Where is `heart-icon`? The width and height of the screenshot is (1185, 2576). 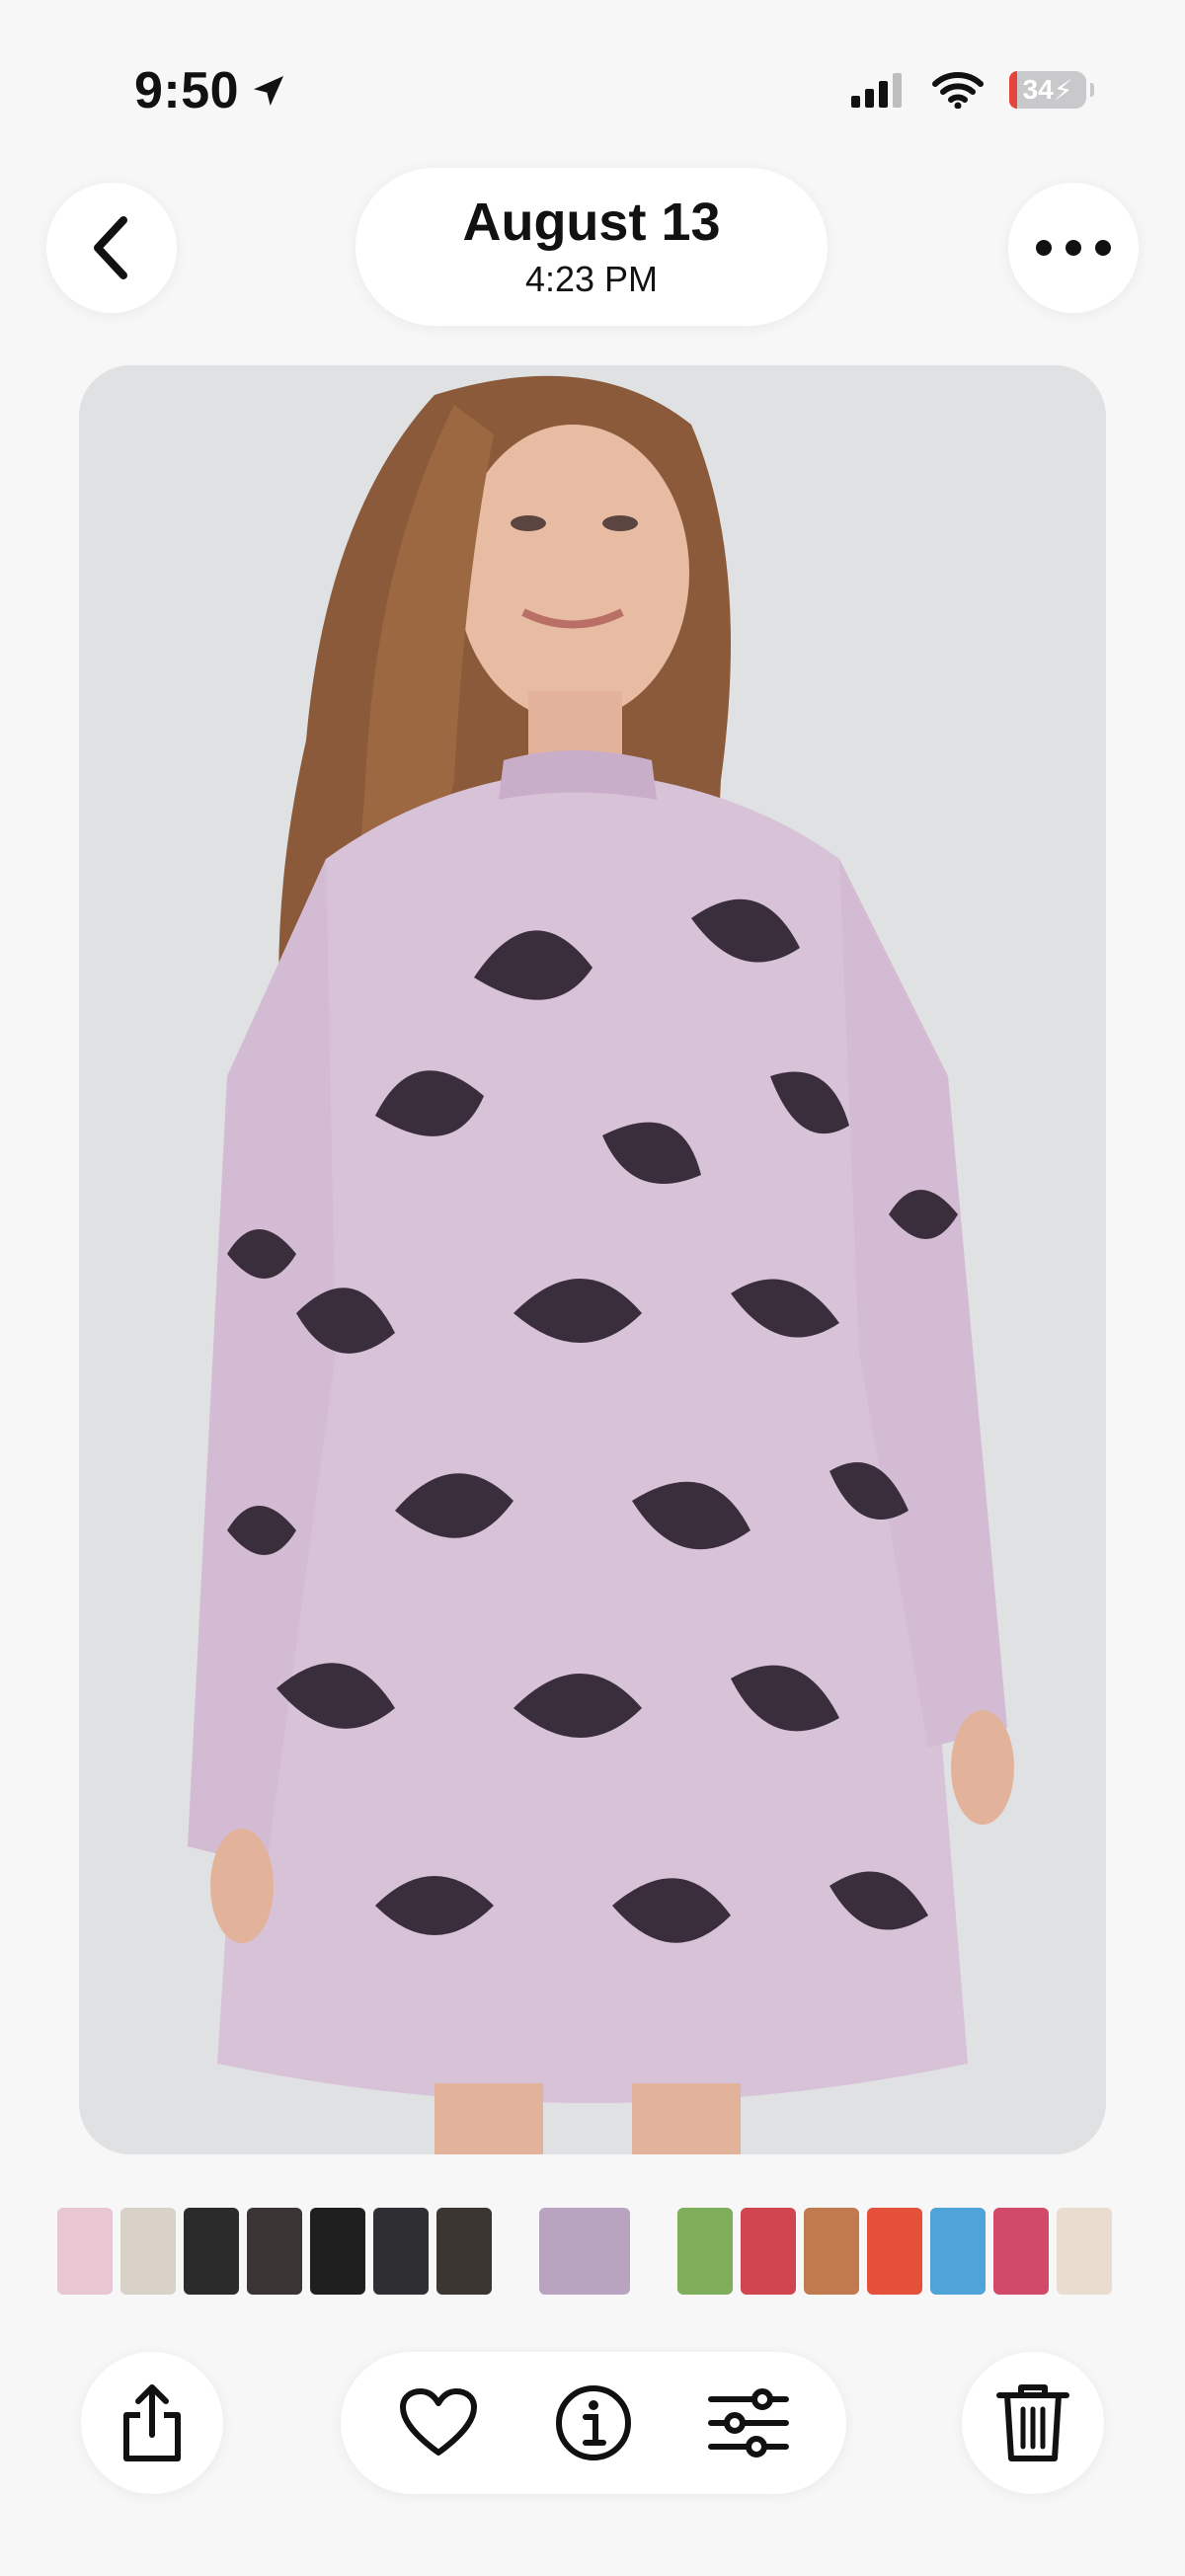 heart-icon is located at coordinates (438, 2422).